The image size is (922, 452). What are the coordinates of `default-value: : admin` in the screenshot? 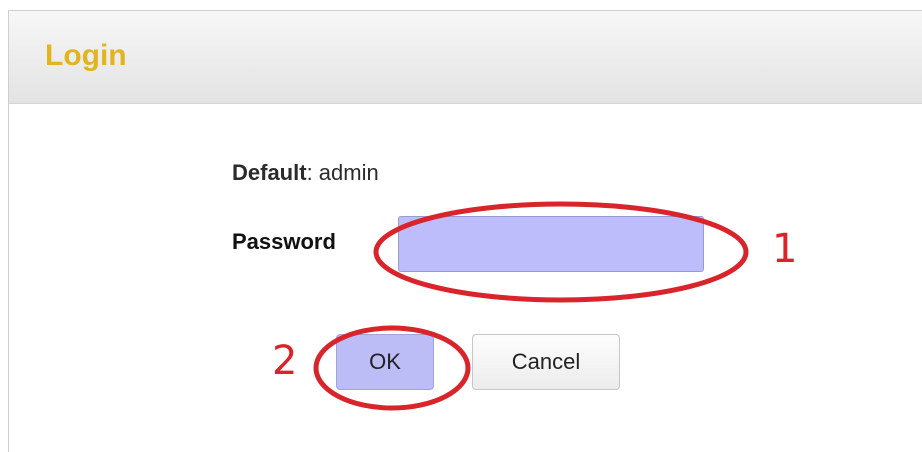 It's located at (342, 172).